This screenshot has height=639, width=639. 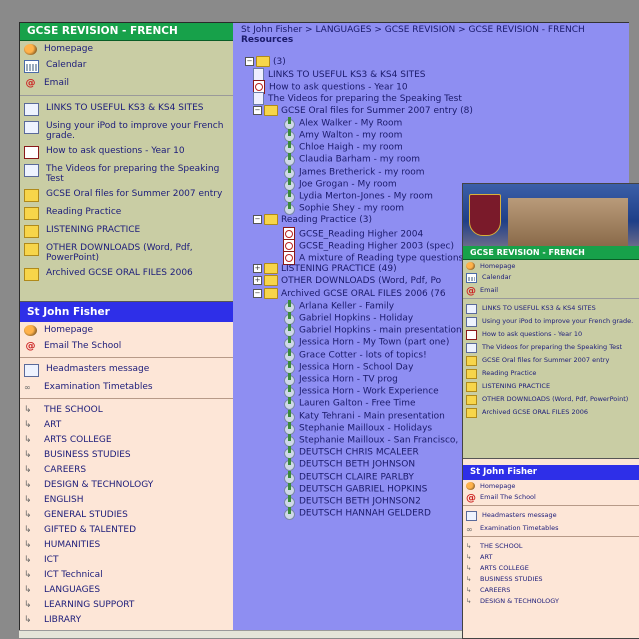 What do you see at coordinates (127, 529) in the screenshot?
I see `subject-link: ↳ GIFTED & TALENTED` at bounding box center [127, 529].